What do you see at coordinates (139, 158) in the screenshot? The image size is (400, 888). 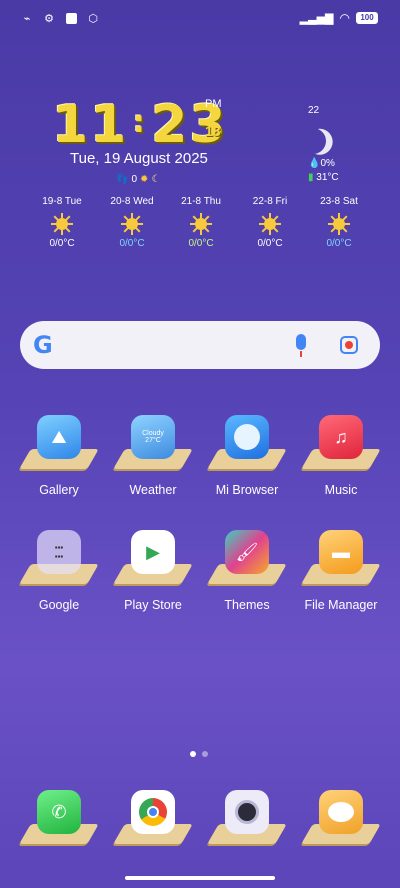 I see `date-label: Tue, 19 August 2025` at bounding box center [139, 158].